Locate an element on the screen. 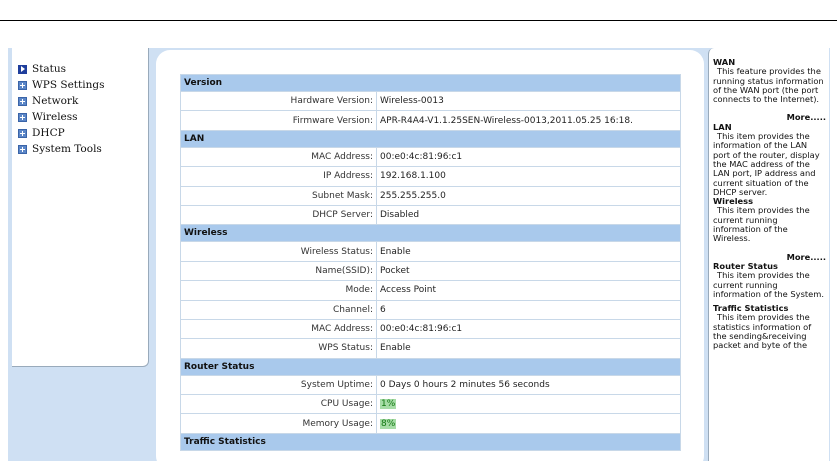 This screenshot has width=837, height=461. section-title: Router Status is located at coordinates (430, 366).